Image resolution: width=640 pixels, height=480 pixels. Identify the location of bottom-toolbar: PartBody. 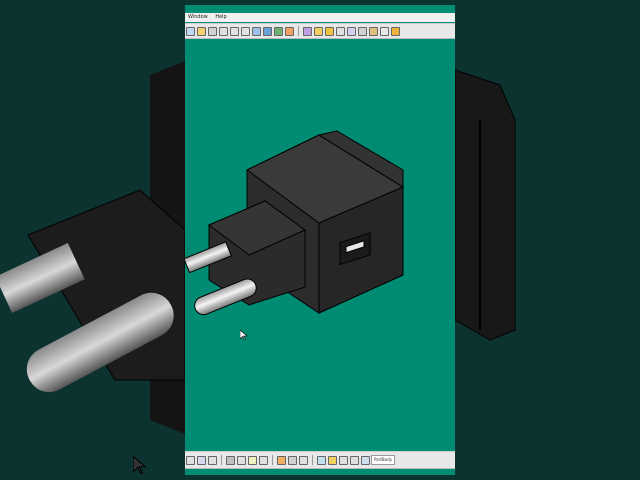
(320, 460).